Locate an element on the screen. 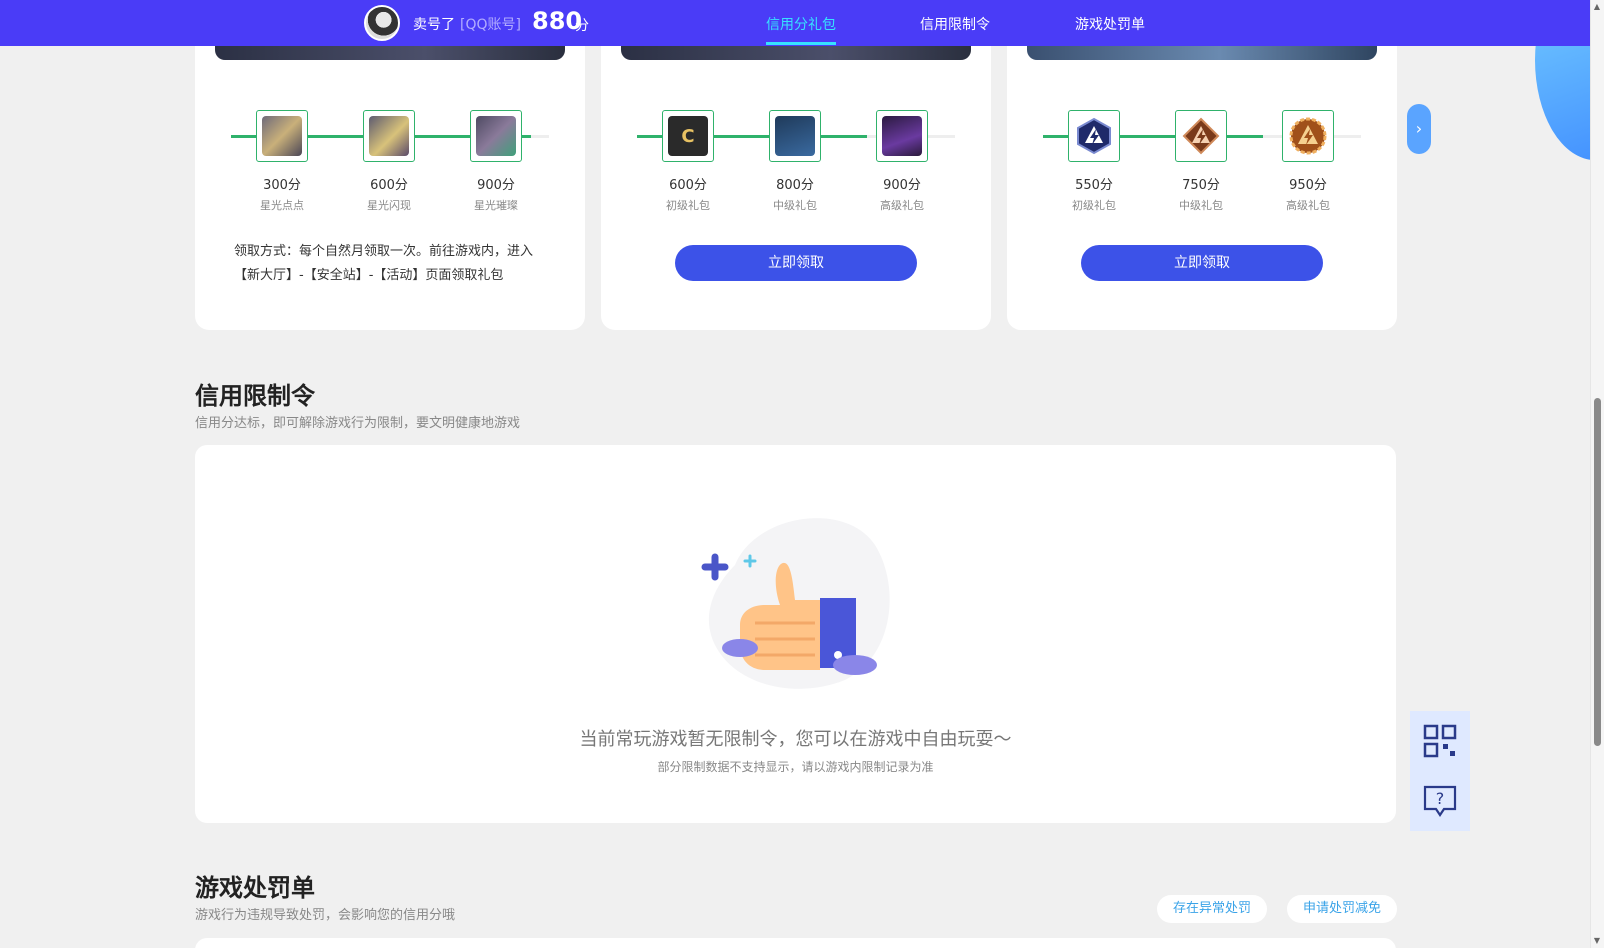 This screenshot has height=948, width=1604. nav-gift: 信用分礼包 is located at coordinates (801, 24).